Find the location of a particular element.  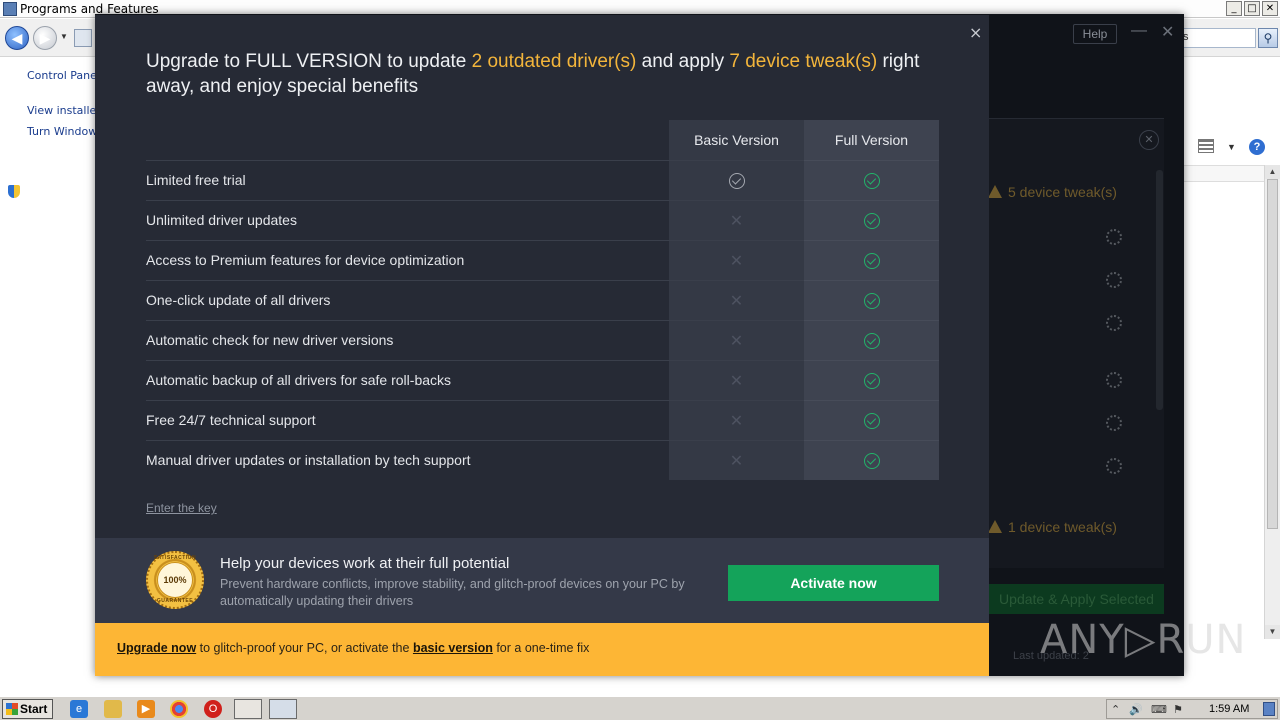

basic-version-header: Basic Version is located at coordinates (736, 140).